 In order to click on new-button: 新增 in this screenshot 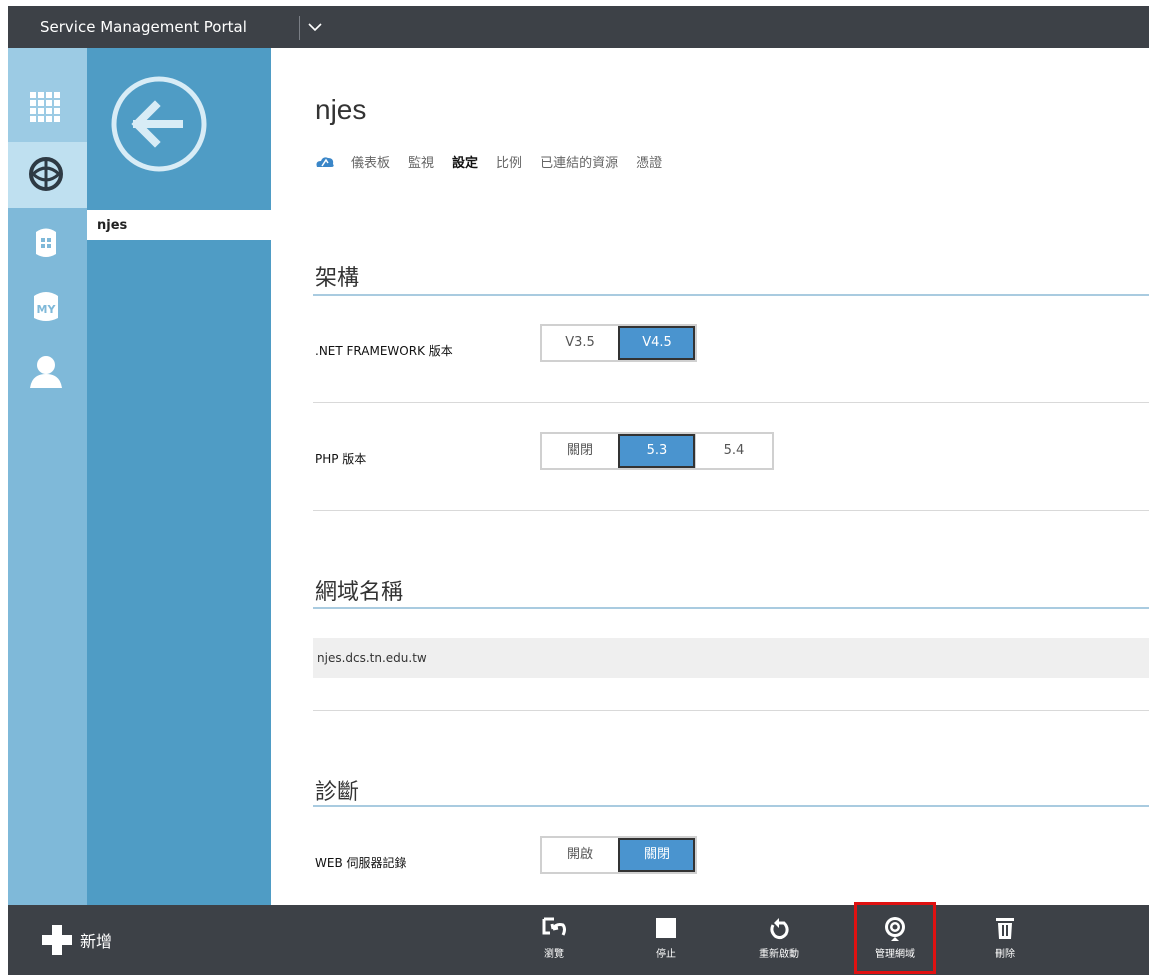, I will do `click(76, 940)`.